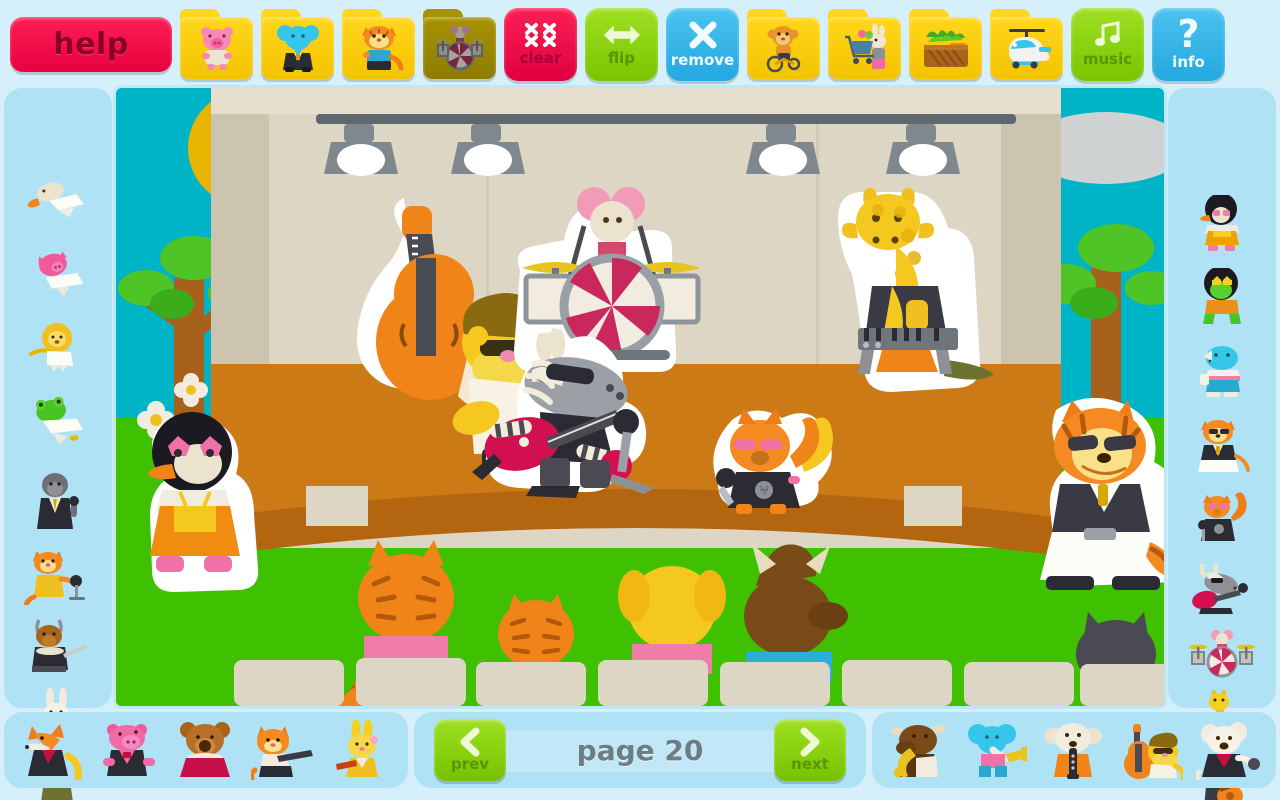  I want to click on category-folder-babies, so click(216, 44).